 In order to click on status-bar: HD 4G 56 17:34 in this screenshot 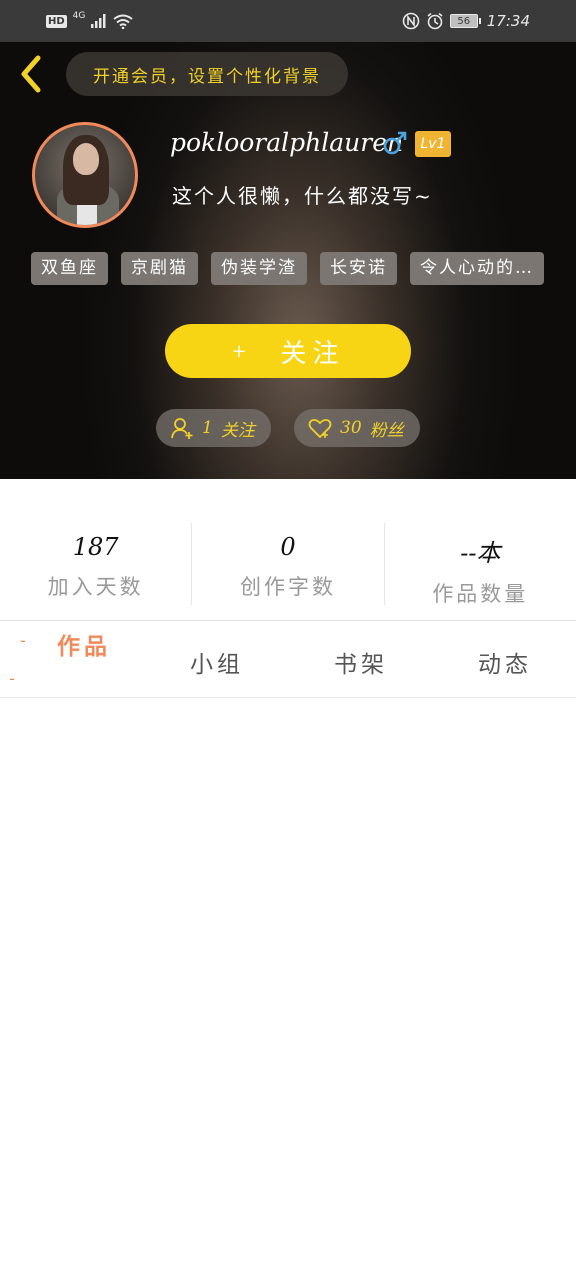, I will do `click(288, 21)`.